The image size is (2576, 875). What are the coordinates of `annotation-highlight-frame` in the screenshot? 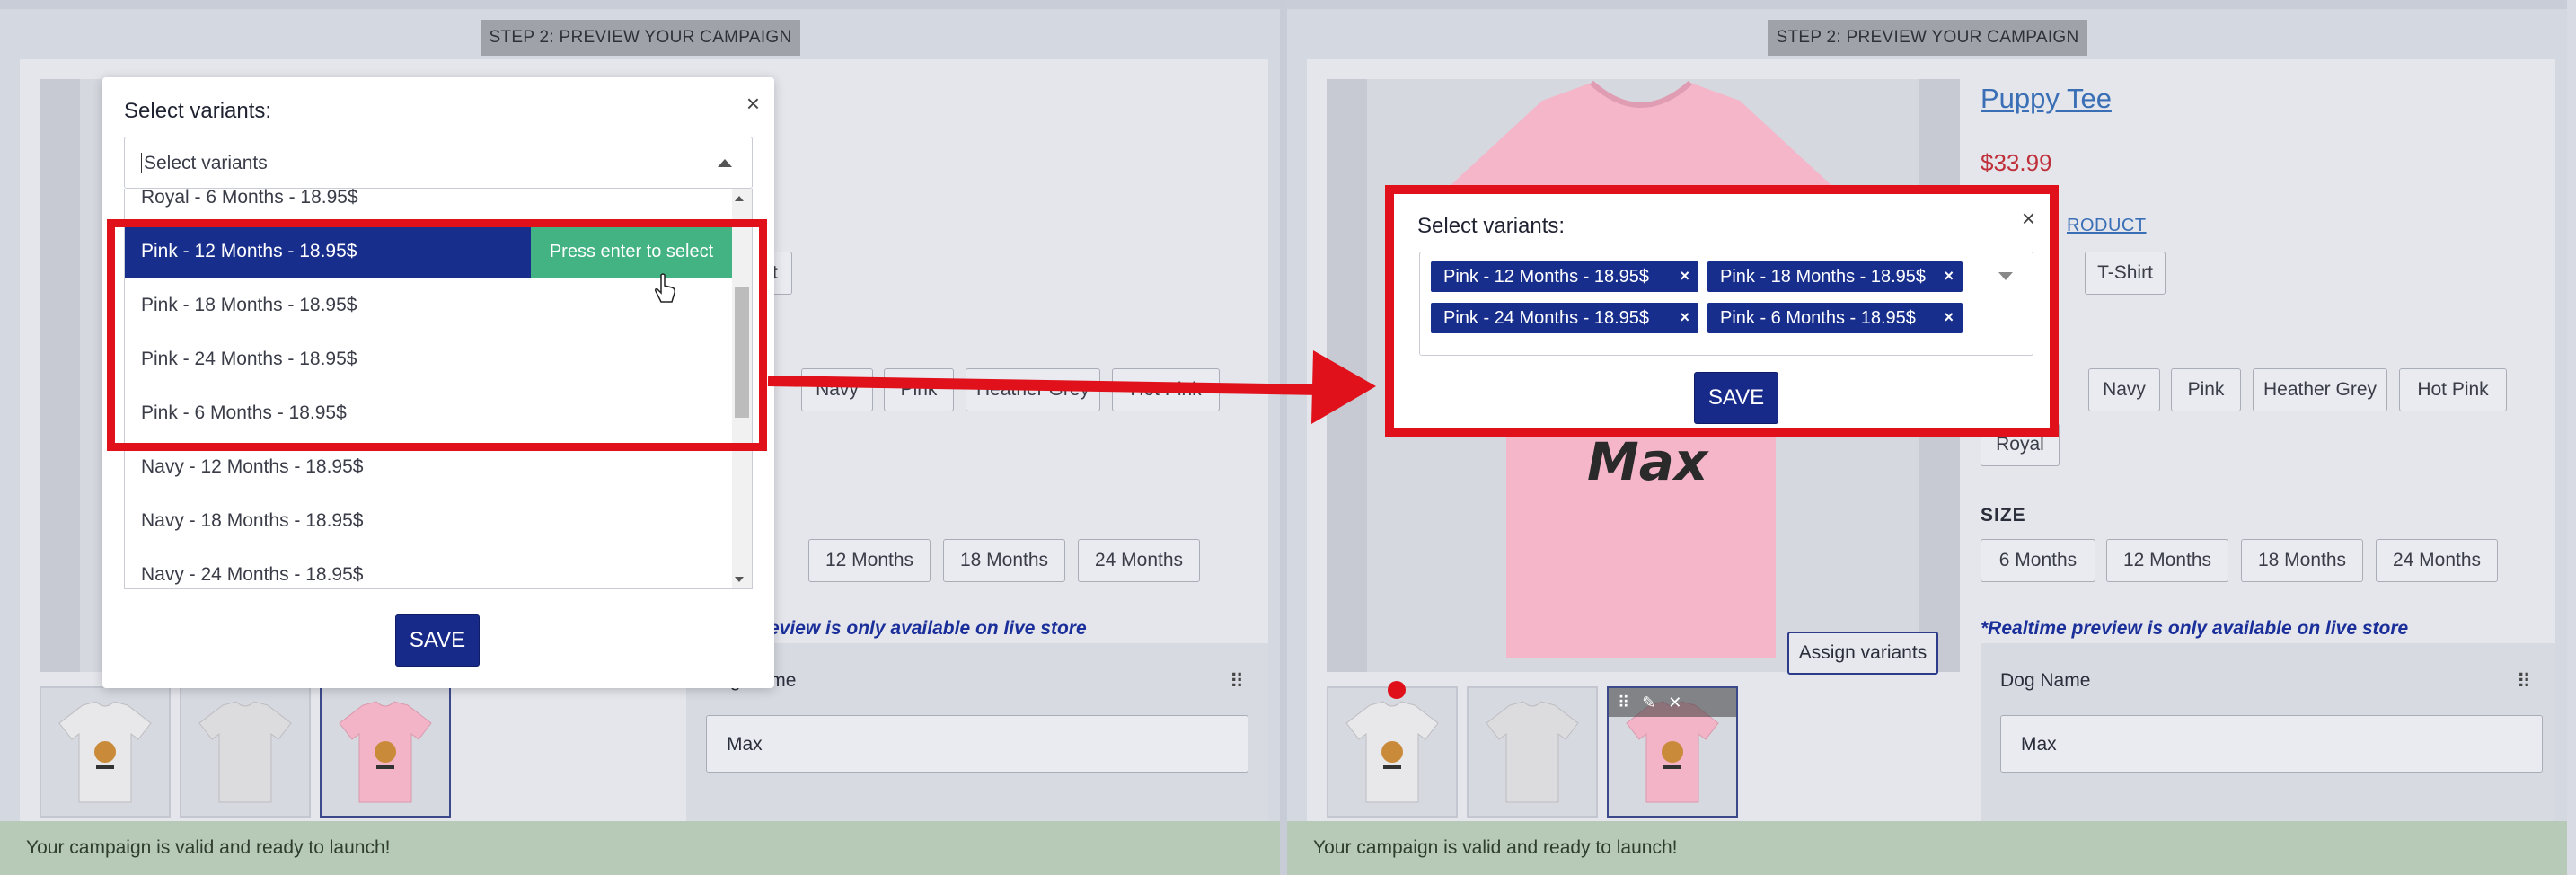 It's located at (437, 335).